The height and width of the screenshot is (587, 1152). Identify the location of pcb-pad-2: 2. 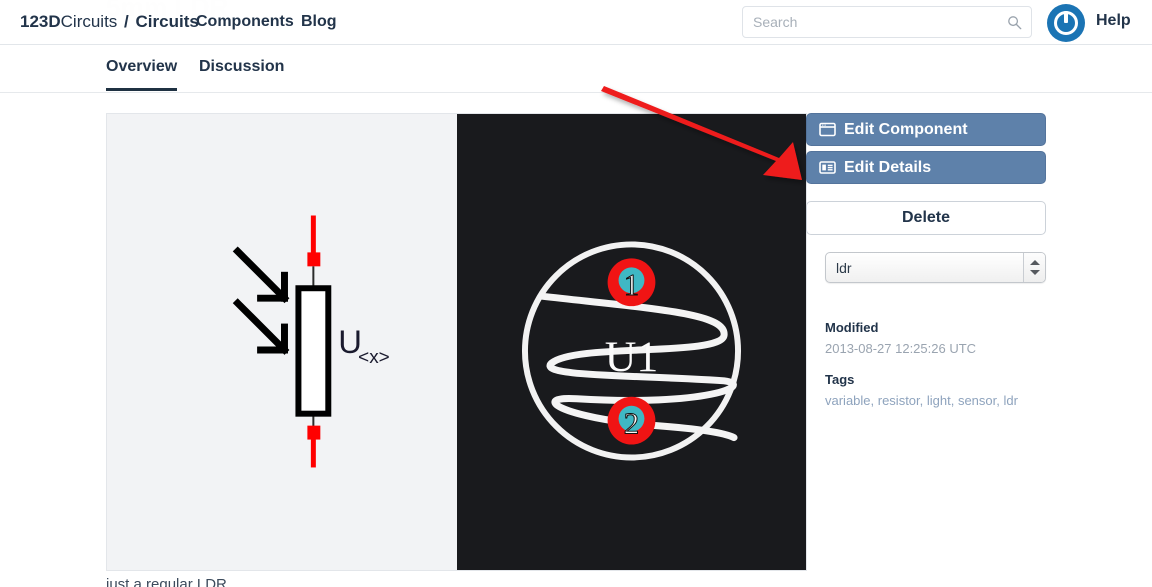
(631, 420).